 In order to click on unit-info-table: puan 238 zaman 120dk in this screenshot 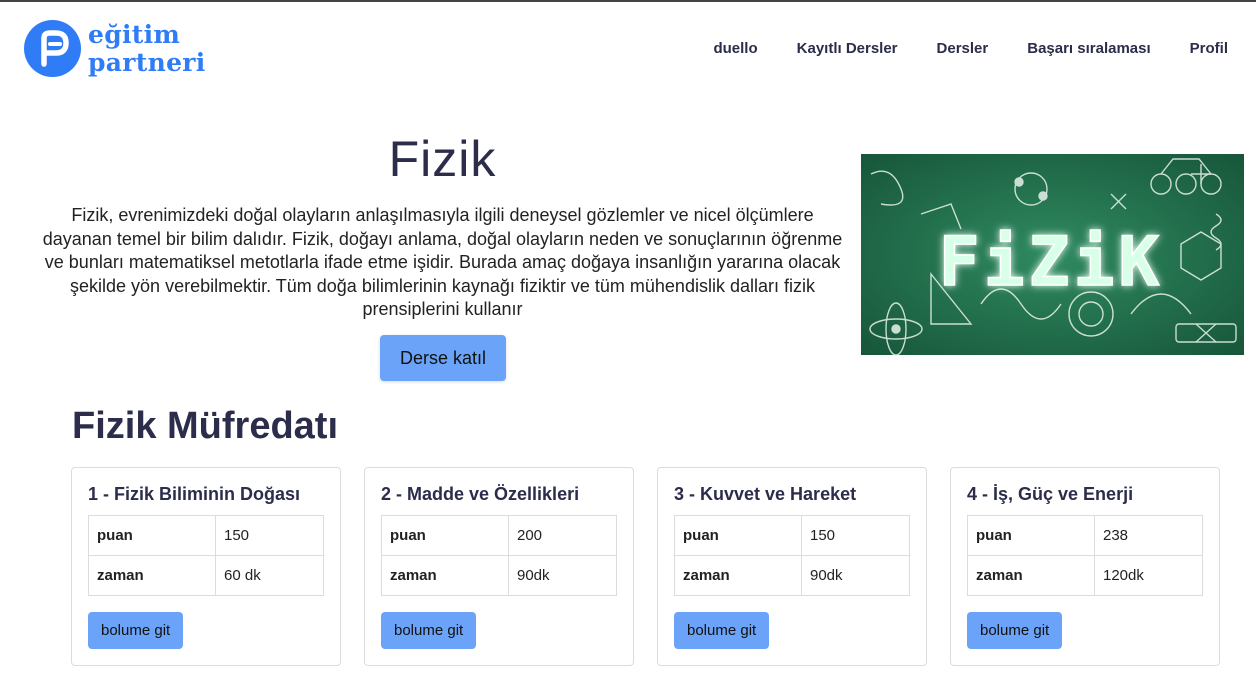, I will do `click(1085, 555)`.